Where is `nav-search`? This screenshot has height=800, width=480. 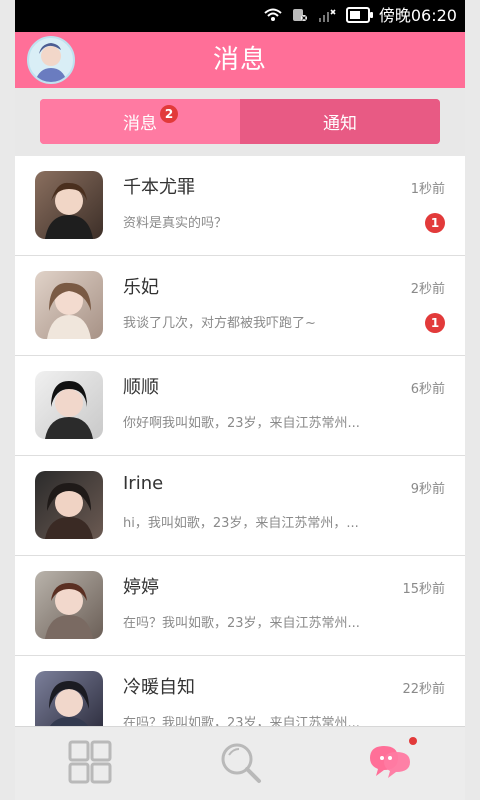
nav-search is located at coordinates (240, 763).